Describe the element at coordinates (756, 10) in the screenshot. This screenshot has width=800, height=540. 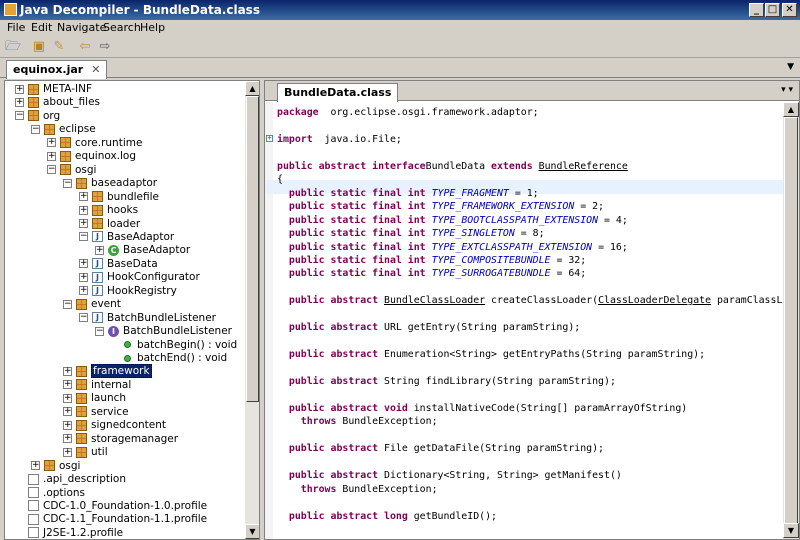
I see `minimize-button: _` at that location.